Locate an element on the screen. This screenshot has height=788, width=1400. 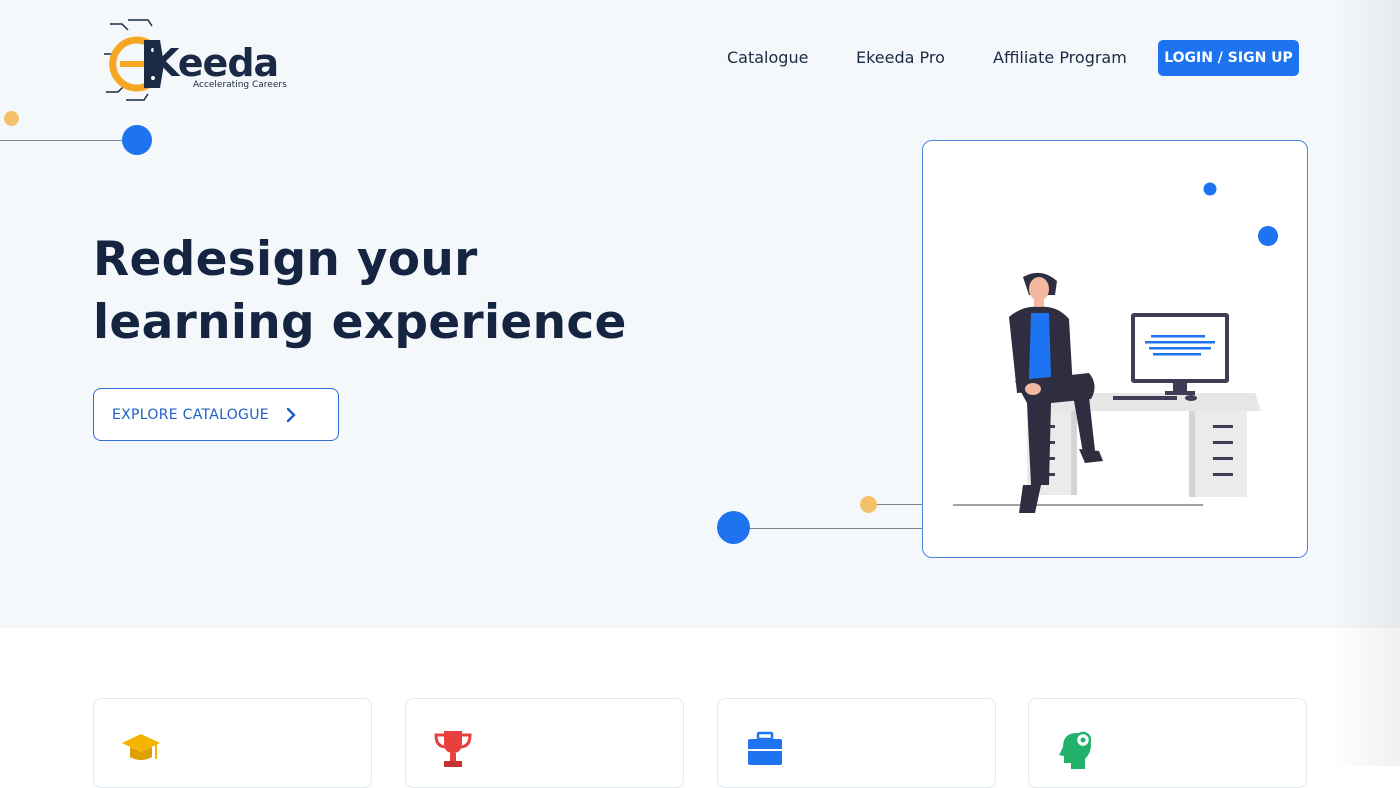
explore-catalogue-label: EXPLORE CATALOGUE is located at coordinates (190, 414).